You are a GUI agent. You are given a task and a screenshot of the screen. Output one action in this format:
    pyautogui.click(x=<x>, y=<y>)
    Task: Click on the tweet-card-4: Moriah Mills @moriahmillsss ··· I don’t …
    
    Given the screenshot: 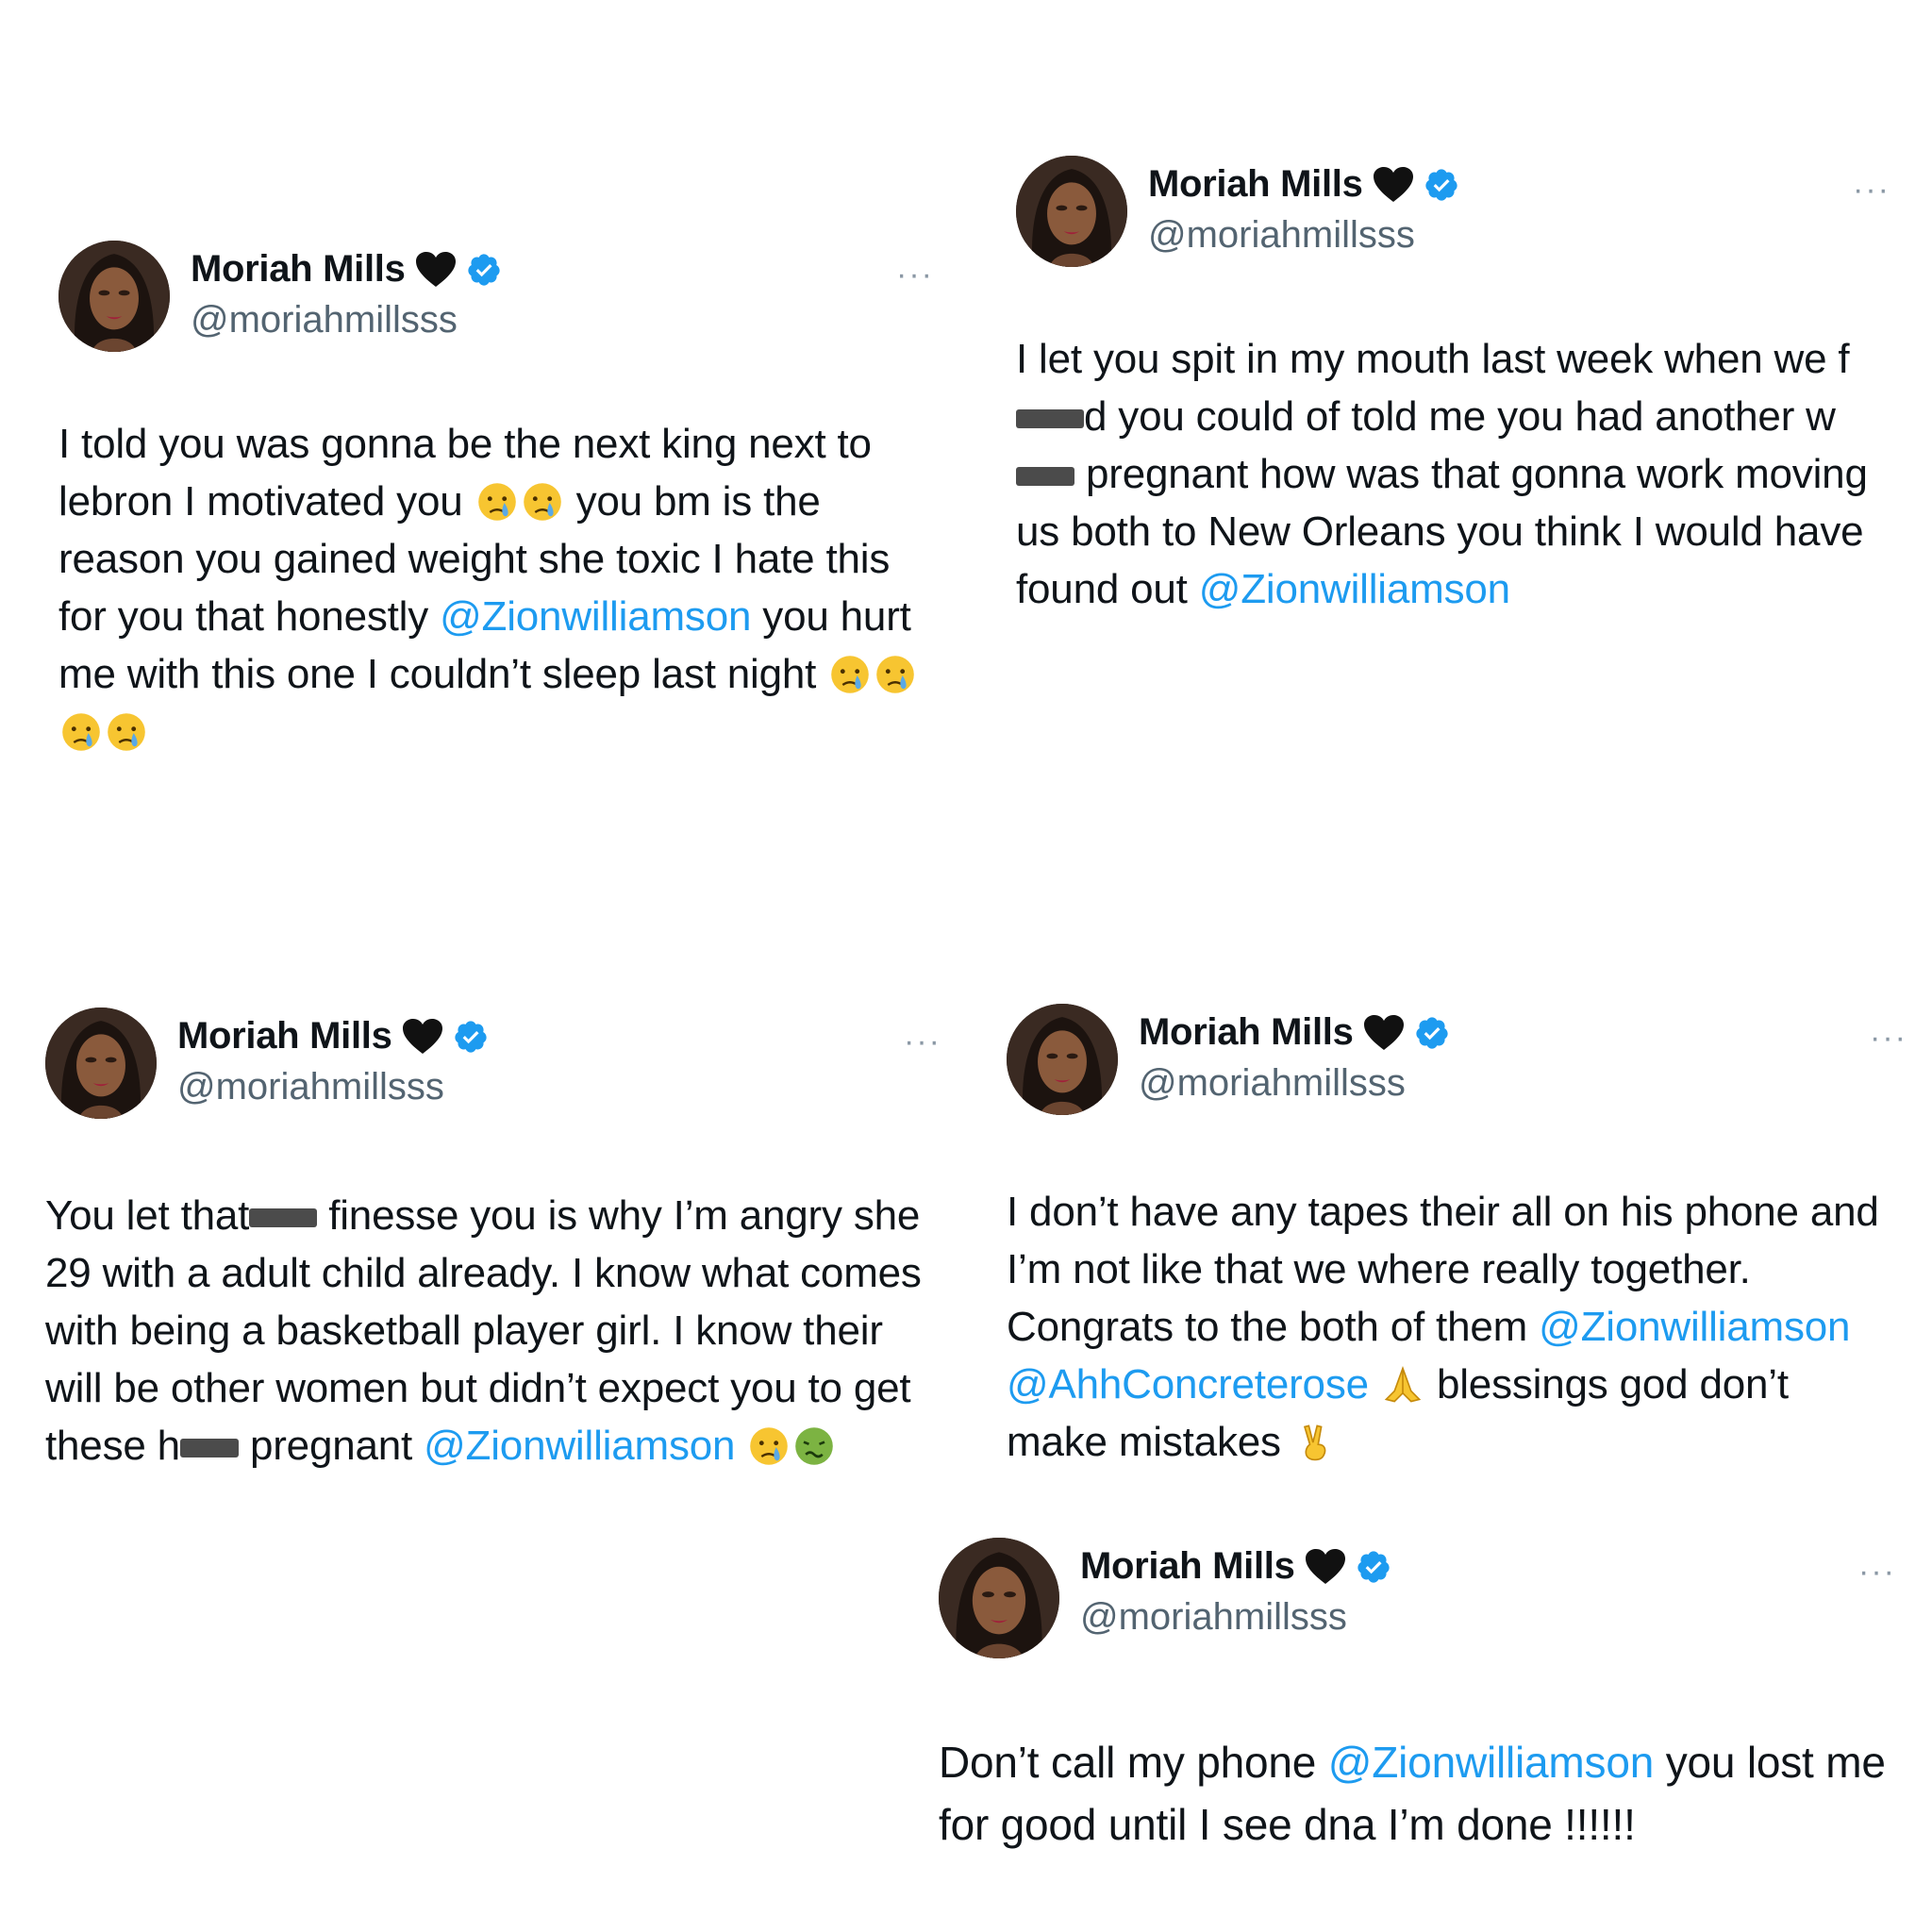 What is the action you would take?
    pyautogui.click(x=1456, y=1238)
    